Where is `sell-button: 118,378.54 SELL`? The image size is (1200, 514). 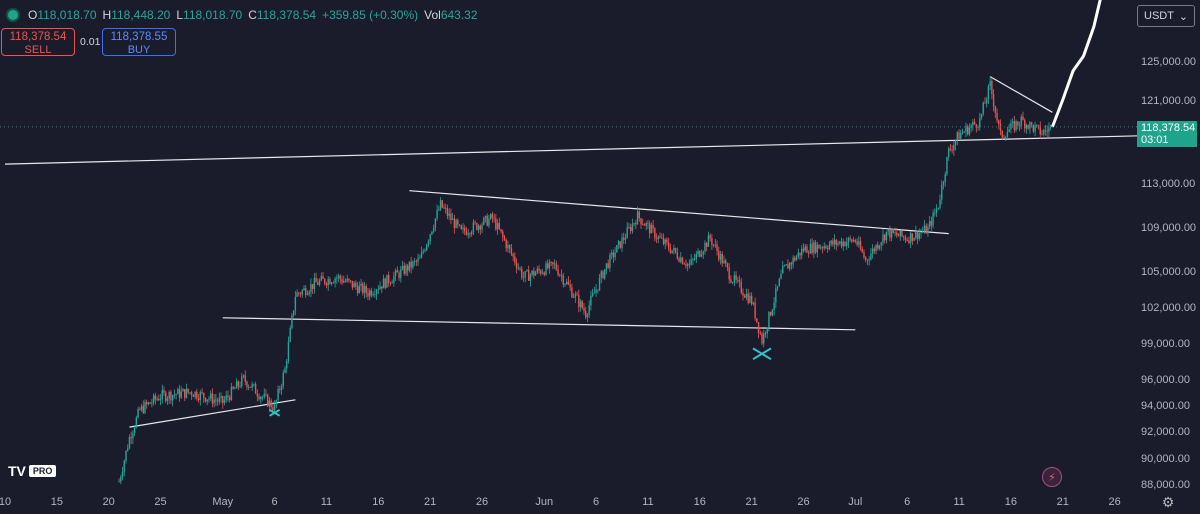
sell-button: 118,378.54 SELL is located at coordinates (38, 42).